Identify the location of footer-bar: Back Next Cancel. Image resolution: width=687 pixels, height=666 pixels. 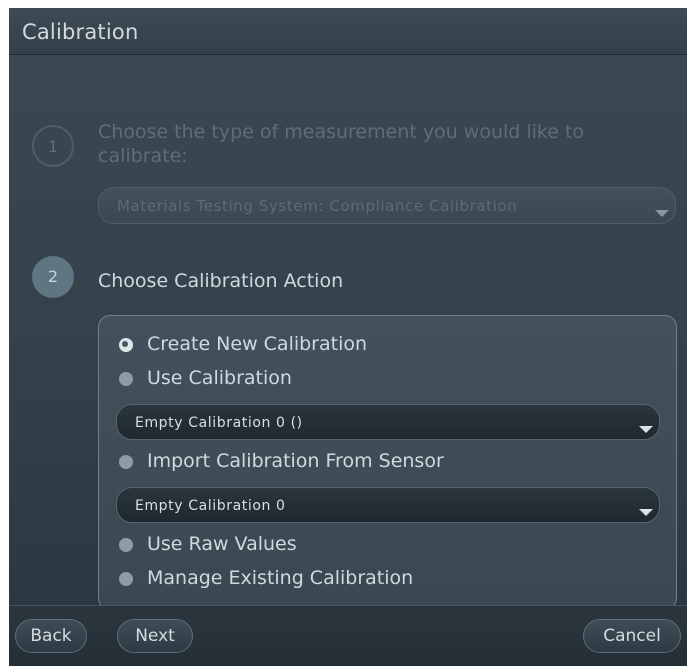
(348, 635).